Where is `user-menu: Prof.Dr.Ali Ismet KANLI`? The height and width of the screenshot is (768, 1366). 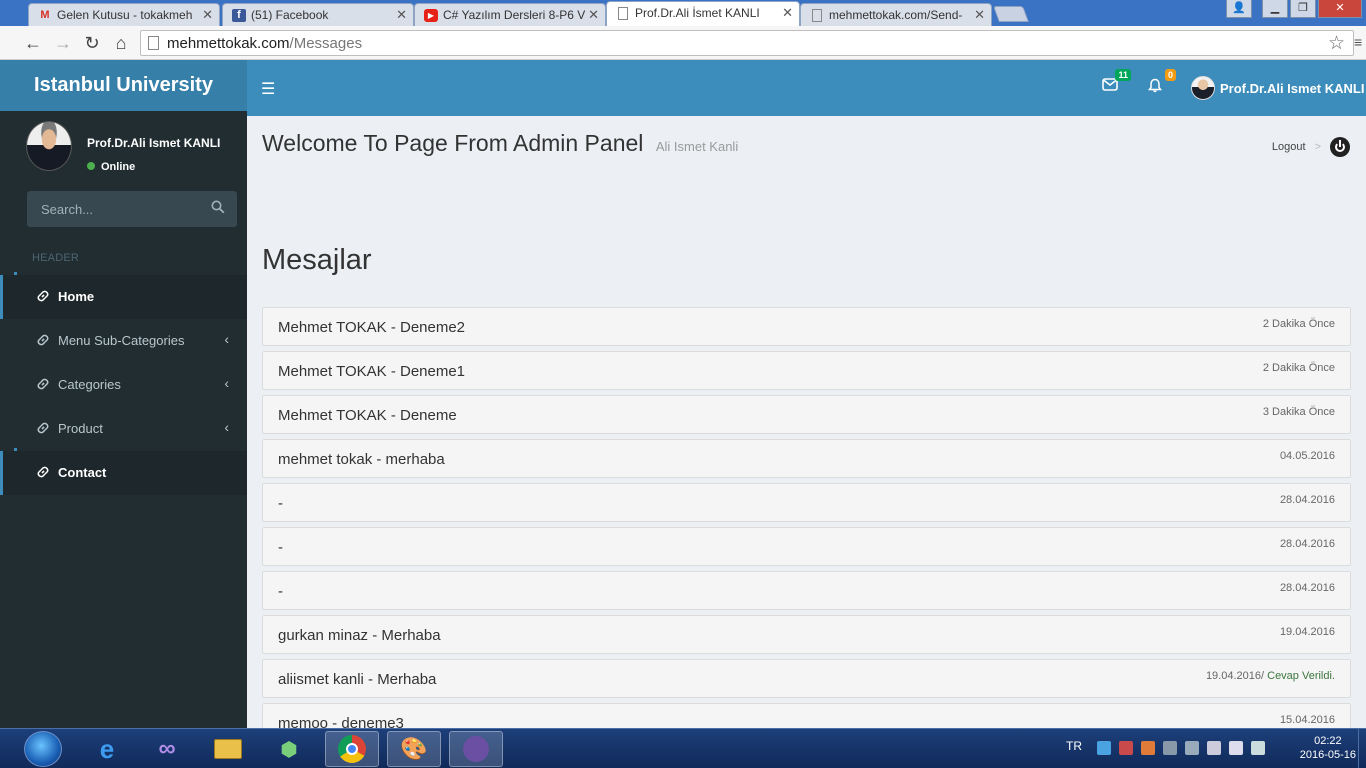
user-menu: Prof.Dr.Ali Ismet KANLI is located at coordinates (1277, 88).